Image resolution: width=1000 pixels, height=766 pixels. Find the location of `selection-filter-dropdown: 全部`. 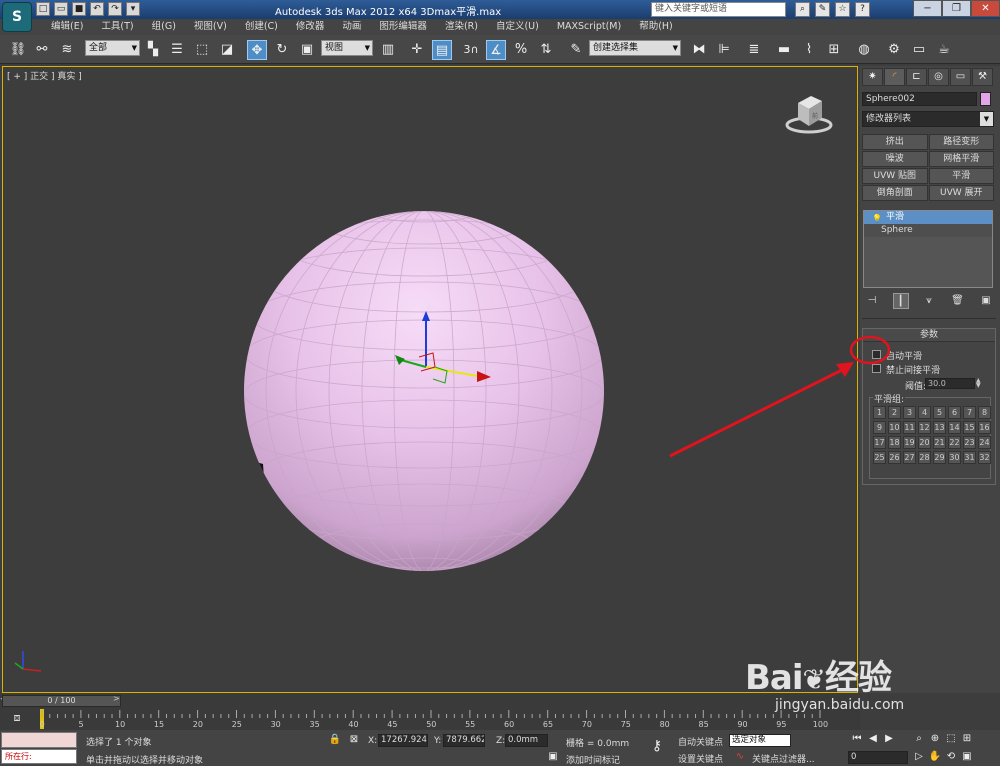

selection-filter-dropdown: 全部 is located at coordinates (112, 48).